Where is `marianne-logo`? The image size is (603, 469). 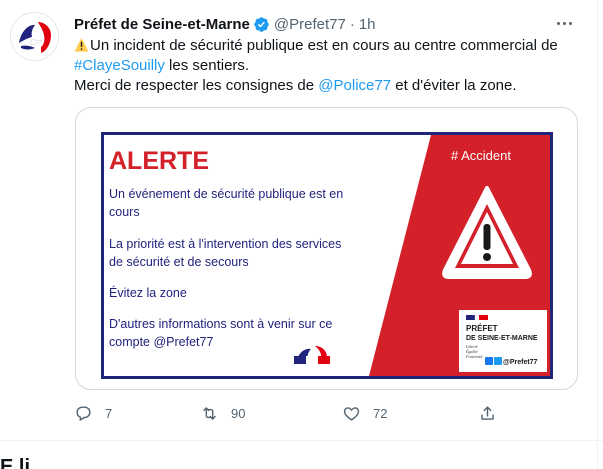
marianne-logo is located at coordinates (34, 36).